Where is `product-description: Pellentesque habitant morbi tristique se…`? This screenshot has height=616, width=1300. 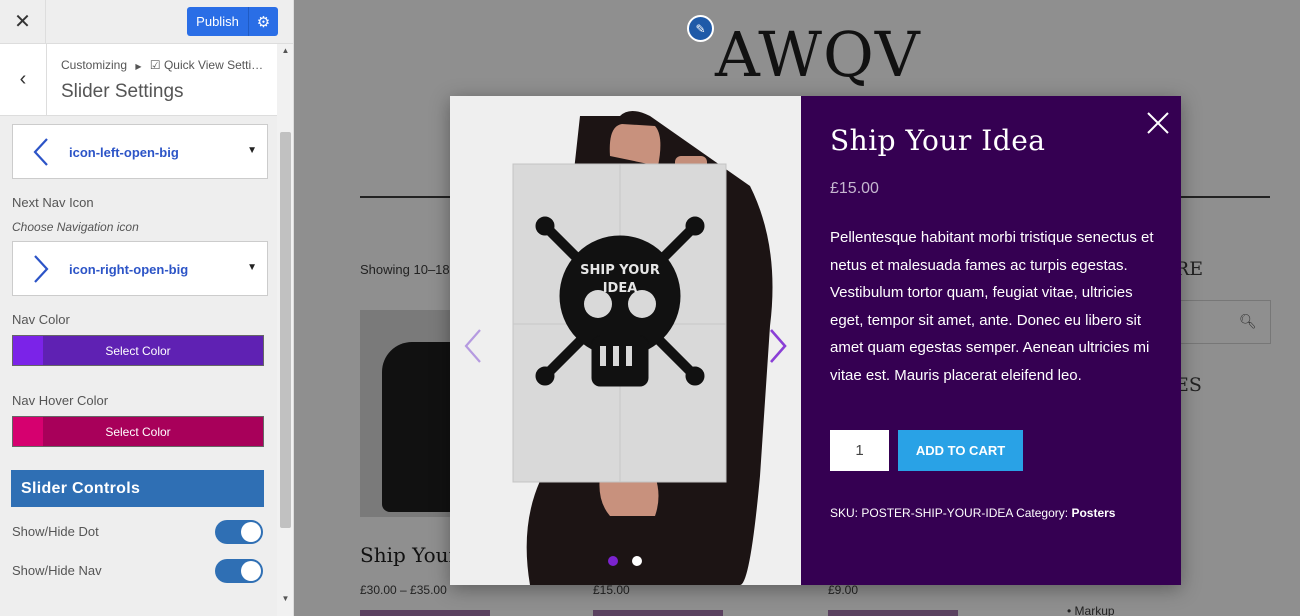
product-description: Pellentesque habitant morbi tristique se… is located at coordinates (992, 306).